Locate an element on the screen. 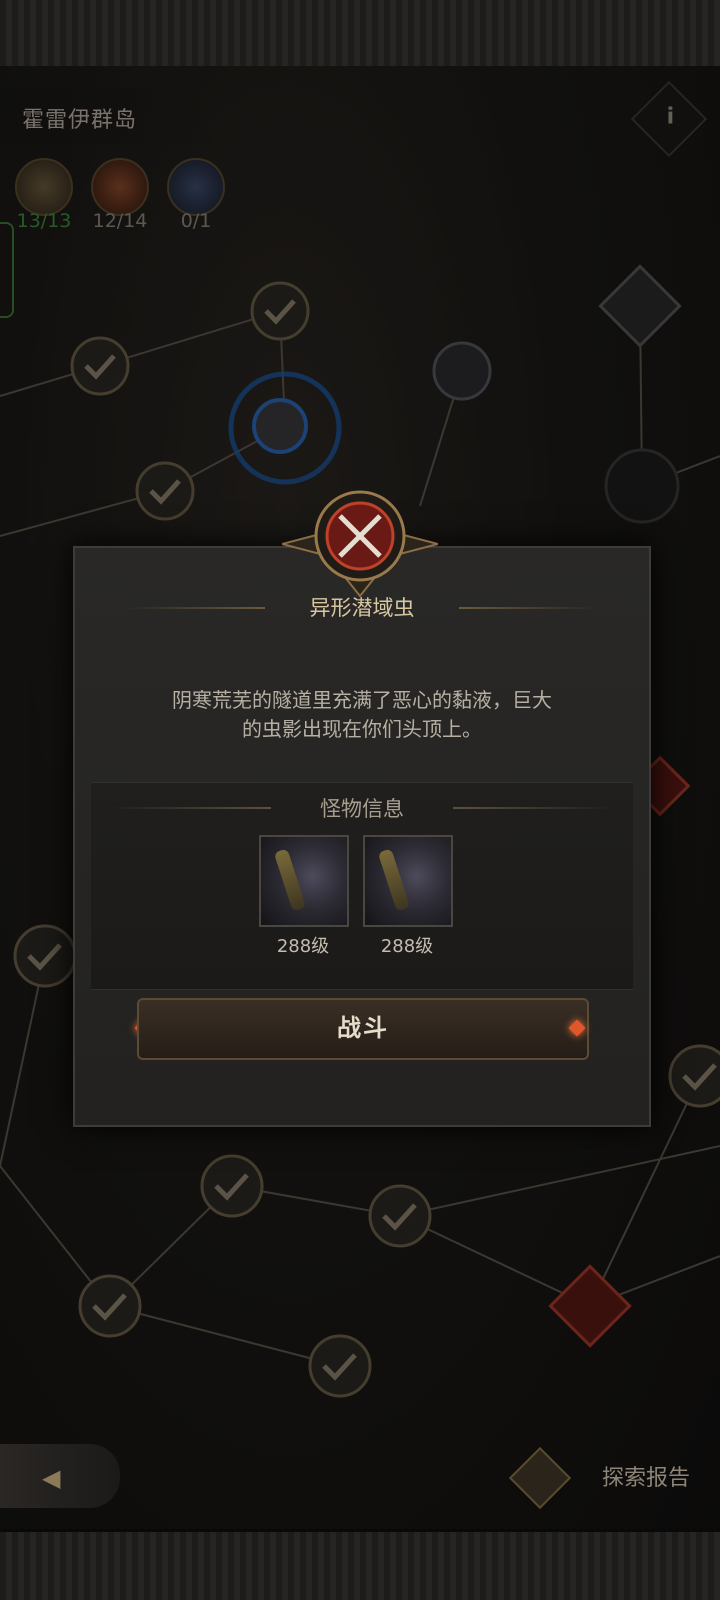 This screenshot has width=720, height=1600. exploration-report-button: 探索报告 is located at coordinates (614, 1477).